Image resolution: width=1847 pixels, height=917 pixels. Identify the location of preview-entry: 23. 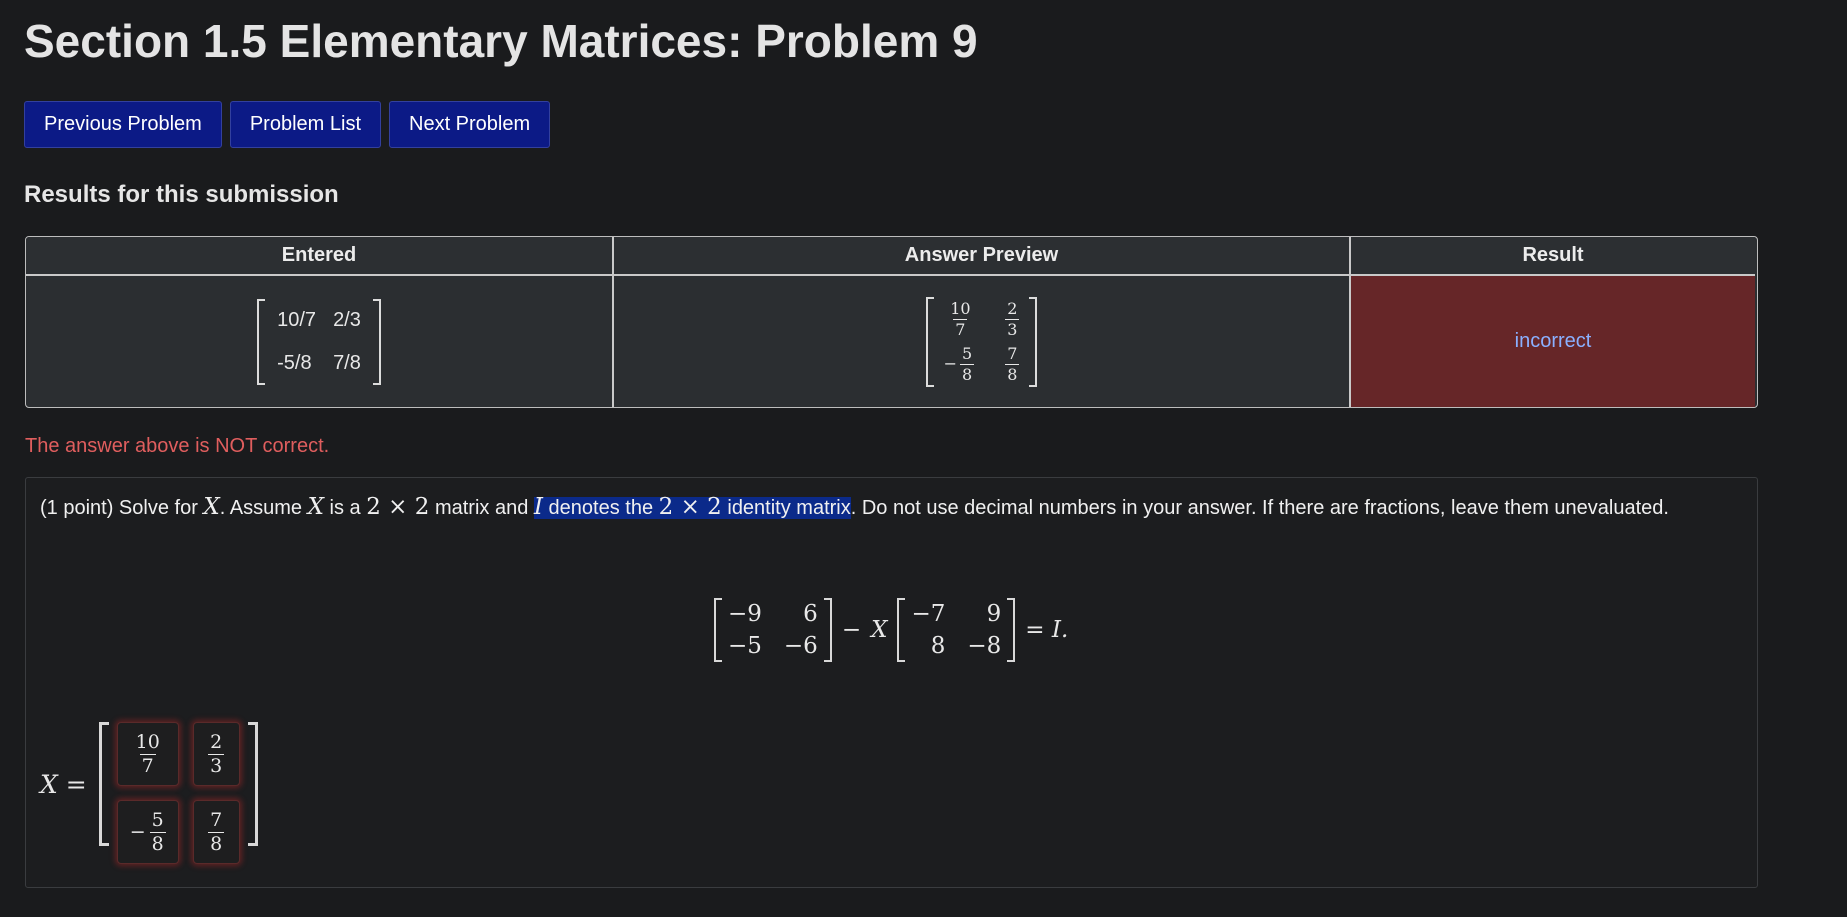
(1012, 318).